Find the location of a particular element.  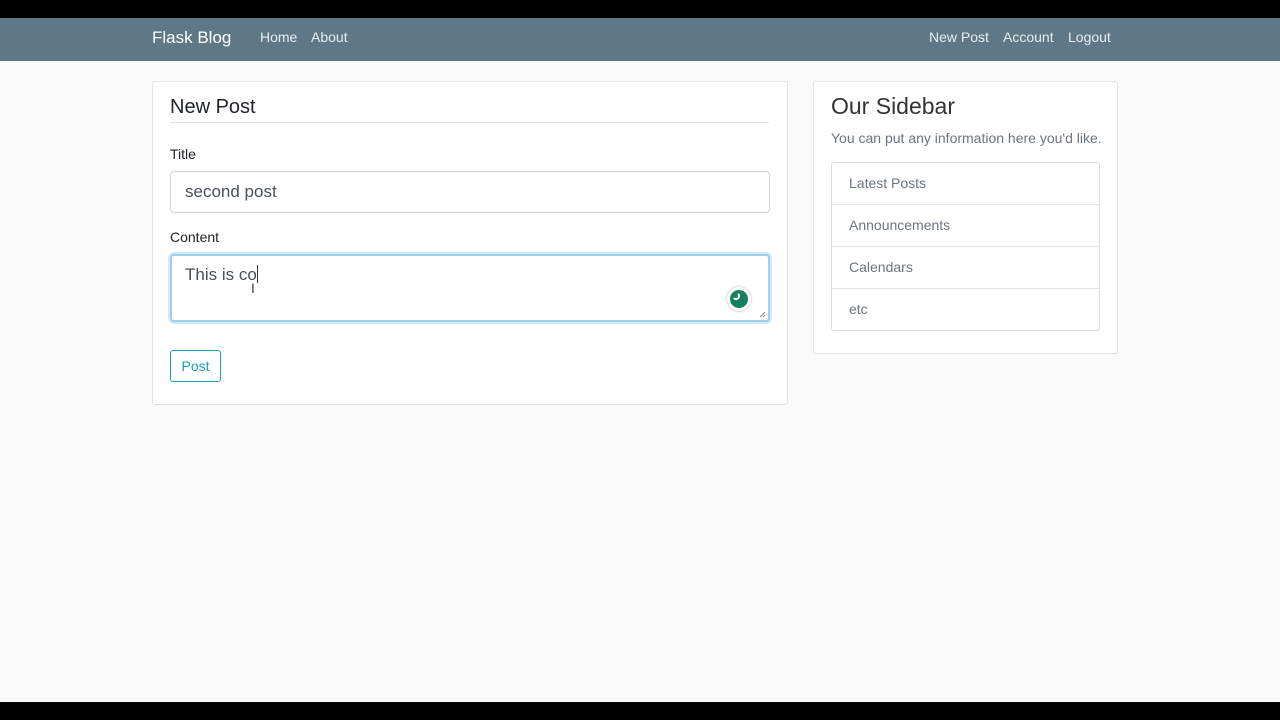

post-button: Post is located at coordinates (195, 366).